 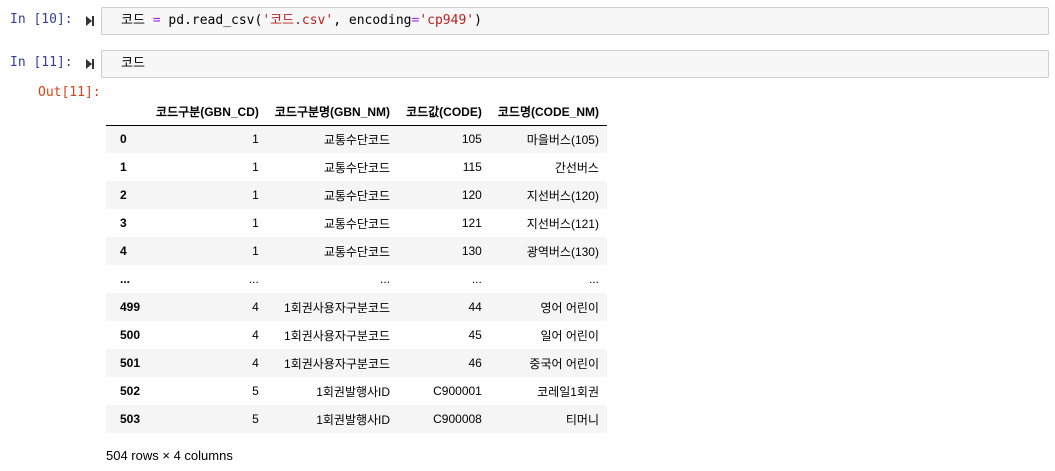 What do you see at coordinates (582, 419) in the screenshot?
I see `table-cell: 티머니` at bounding box center [582, 419].